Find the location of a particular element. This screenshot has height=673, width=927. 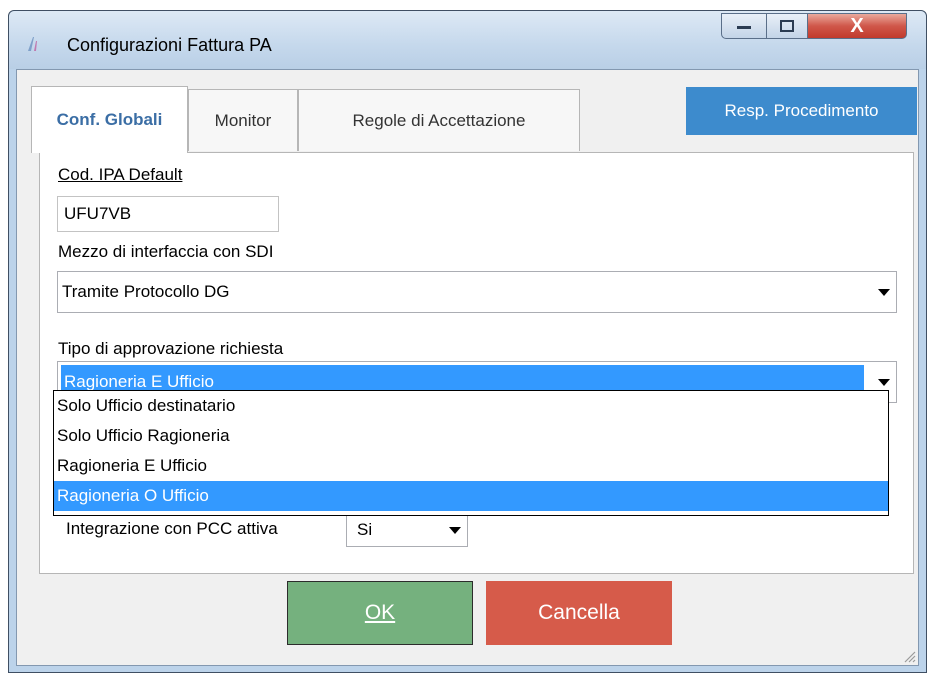

mezzo-select: Tramite Protocollo DG is located at coordinates (477, 292).